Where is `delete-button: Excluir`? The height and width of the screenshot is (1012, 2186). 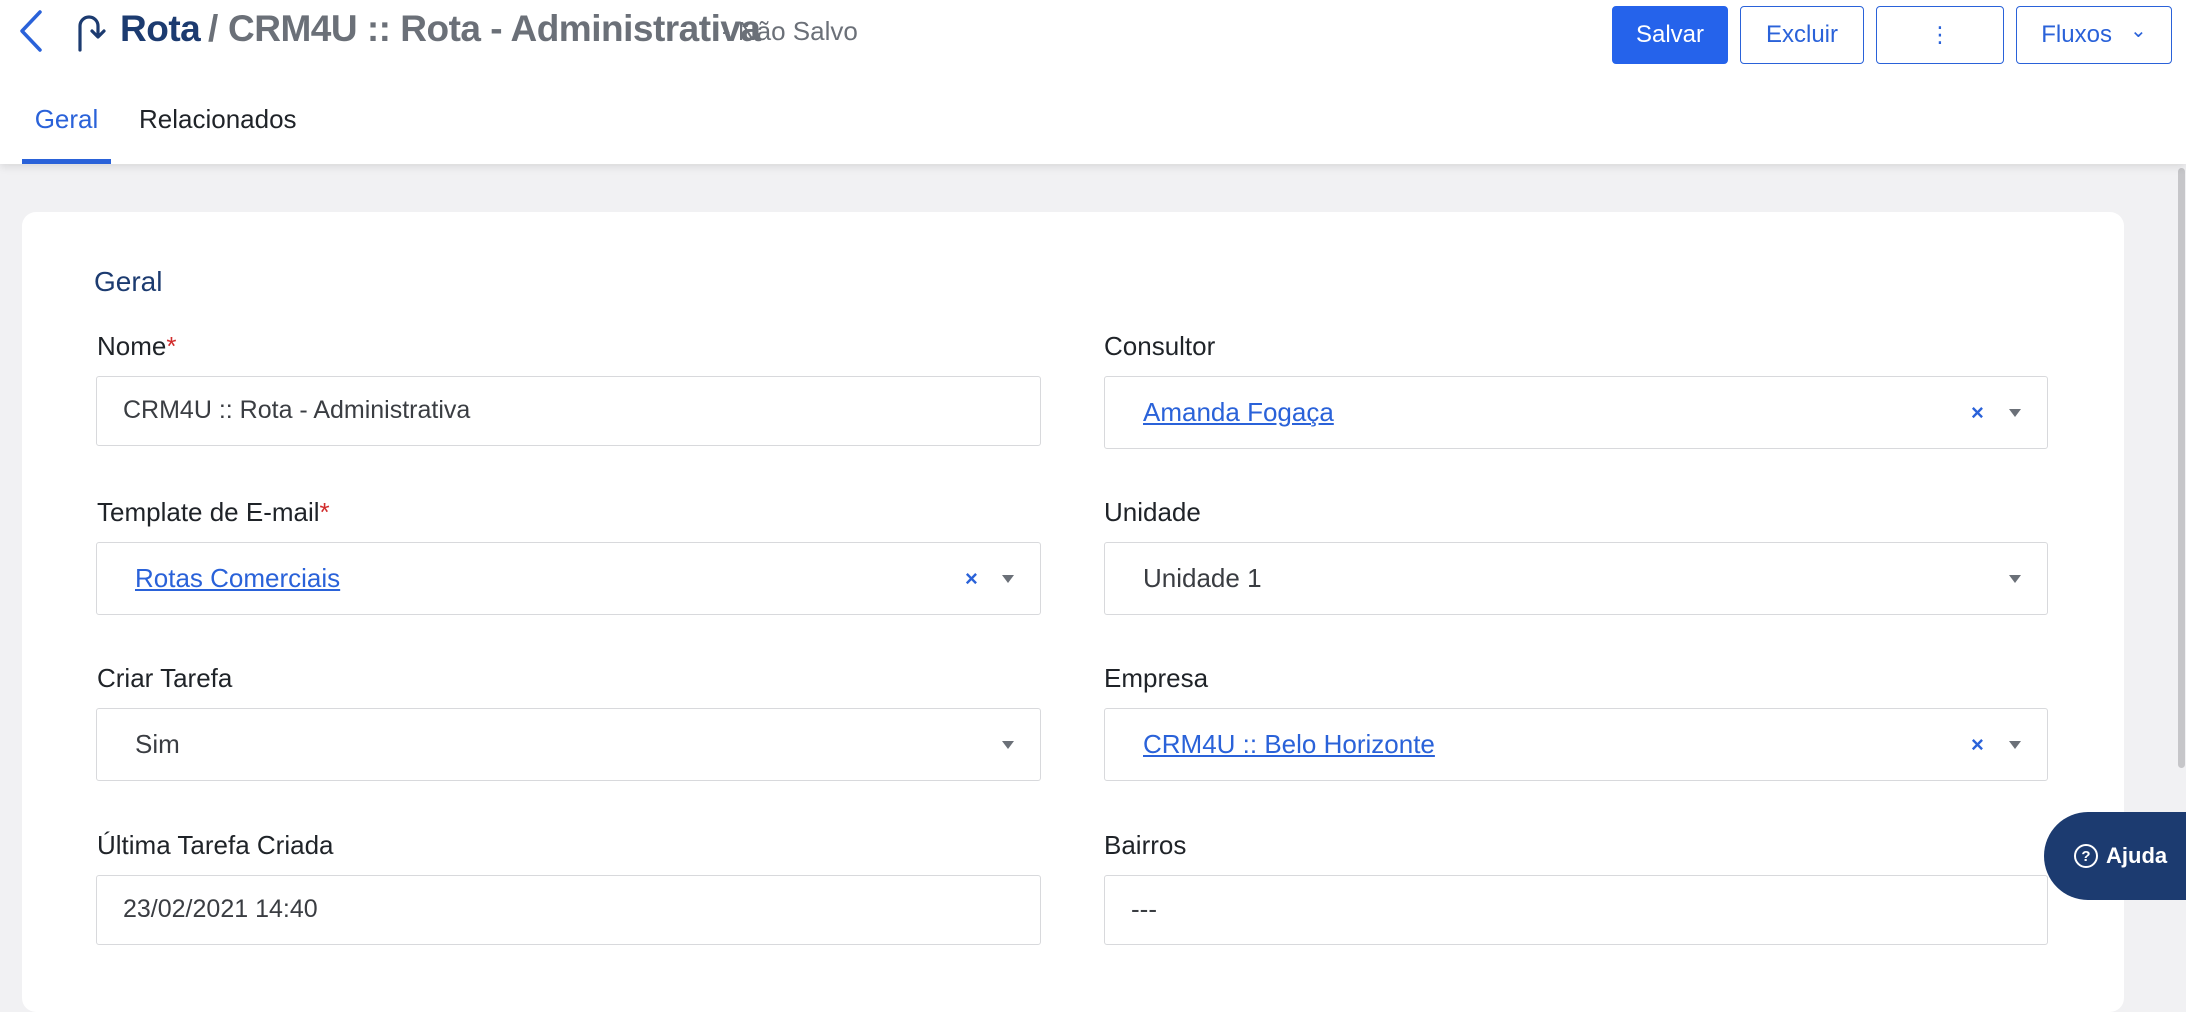
delete-button: Excluir is located at coordinates (1802, 35).